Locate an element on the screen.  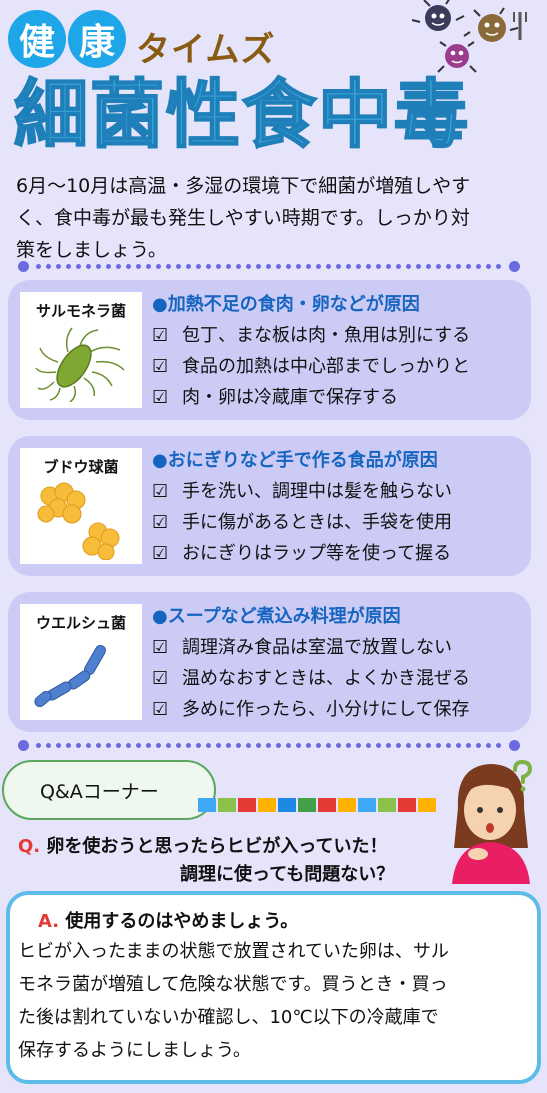
bacteria-name: ブドウ球菌 is located at coordinates (81, 467).